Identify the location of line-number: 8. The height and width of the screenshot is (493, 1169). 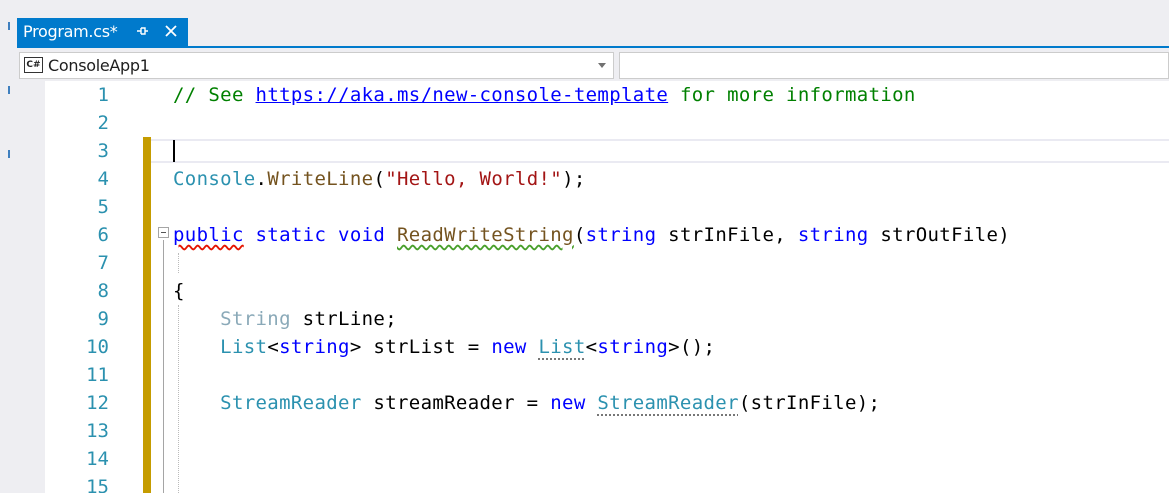
(103, 291).